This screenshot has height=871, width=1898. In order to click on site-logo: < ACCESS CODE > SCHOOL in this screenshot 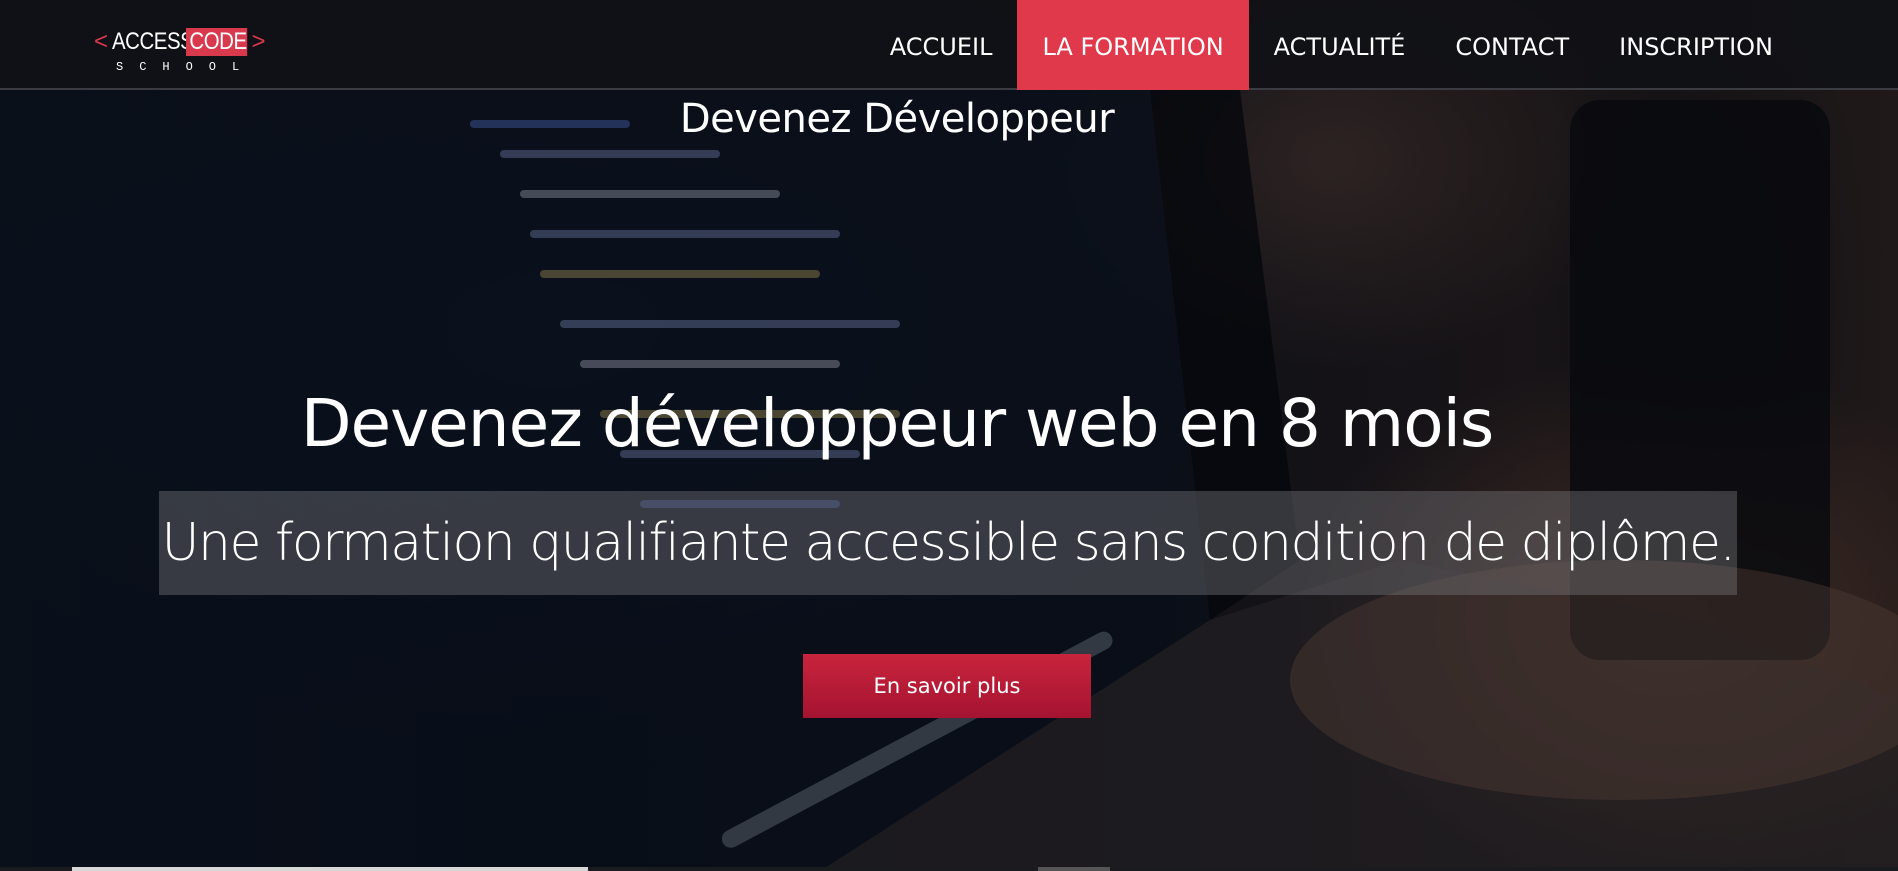, I will do `click(184, 52)`.